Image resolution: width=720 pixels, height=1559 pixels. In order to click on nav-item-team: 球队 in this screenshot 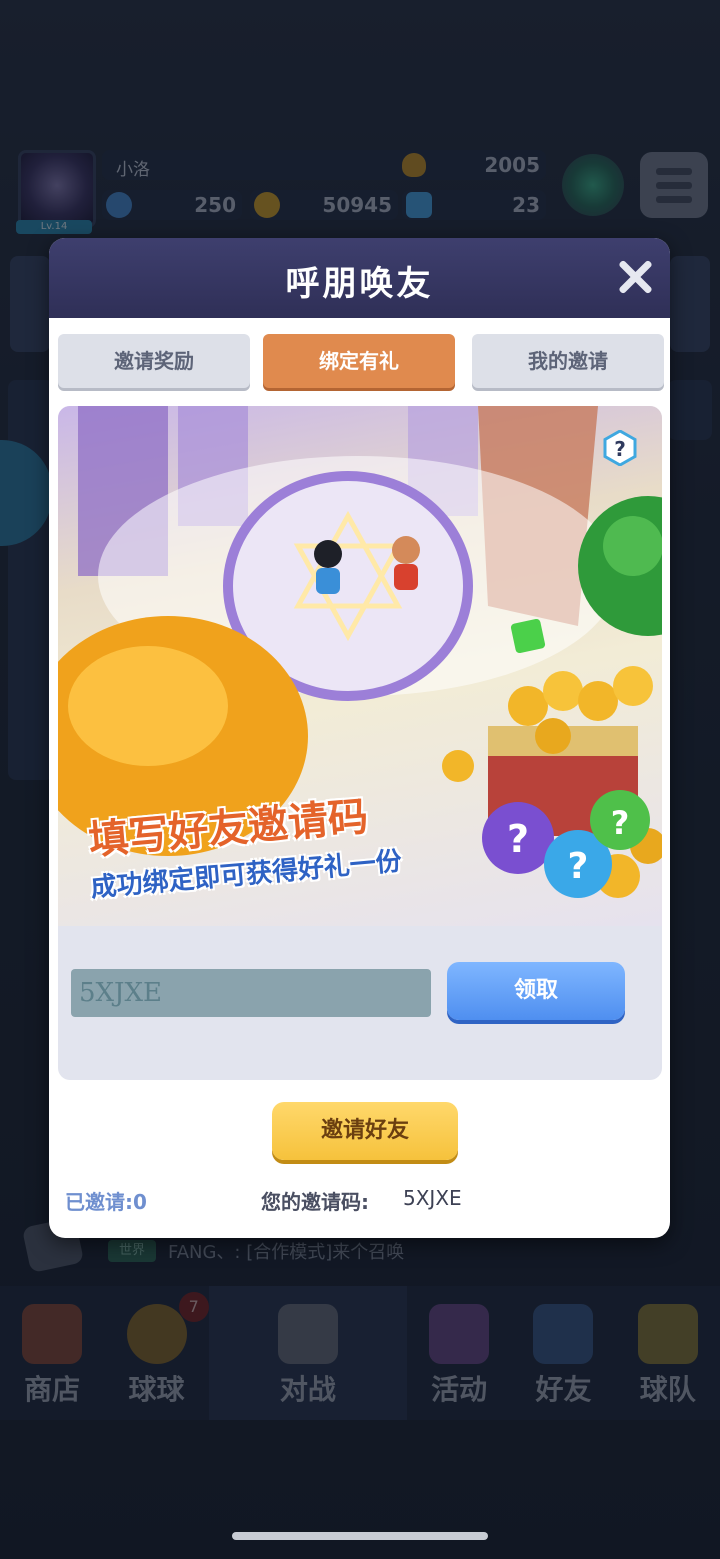, I will do `click(668, 1353)`.